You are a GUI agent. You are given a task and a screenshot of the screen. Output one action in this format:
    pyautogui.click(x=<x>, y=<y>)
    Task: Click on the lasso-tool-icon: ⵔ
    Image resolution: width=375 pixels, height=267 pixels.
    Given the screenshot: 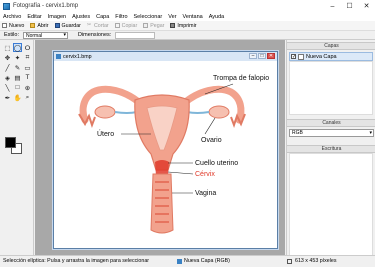 What is the action you would take?
    pyautogui.click(x=27, y=47)
    